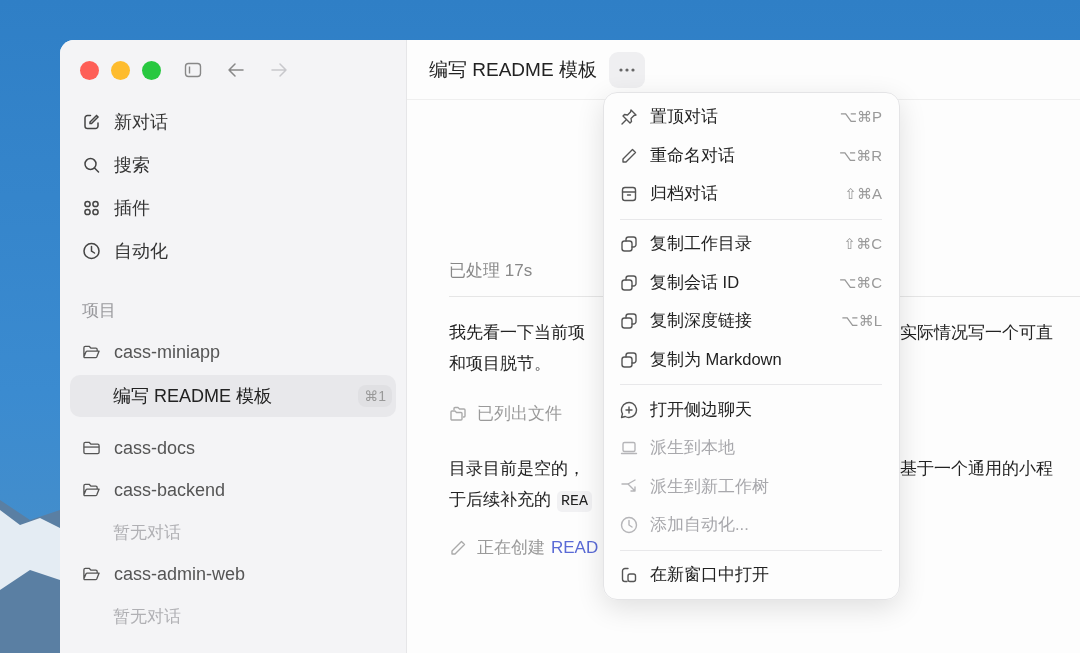 This screenshot has width=1080, height=653. What do you see at coordinates (458, 413) in the screenshot?
I see `folders-icon` at bounding box center [458, 413].